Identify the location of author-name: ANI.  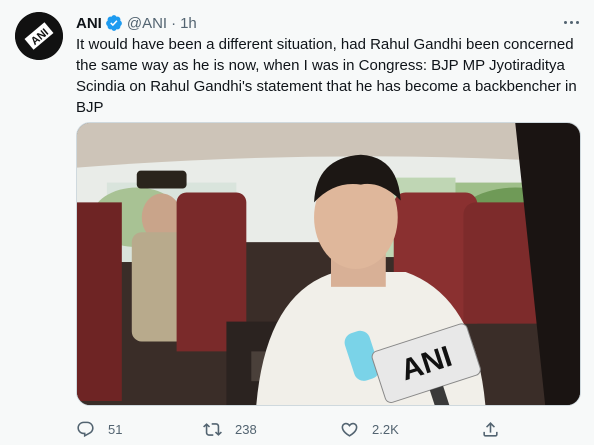
(89, 23).